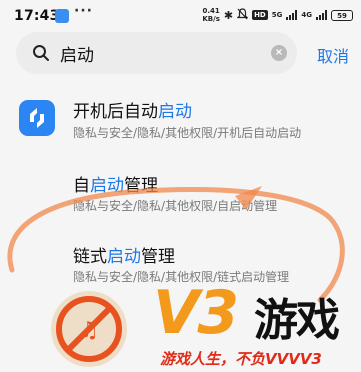 The image size is (361, 372). I want to click on network-4g-label: 4G, so click(306, 15).